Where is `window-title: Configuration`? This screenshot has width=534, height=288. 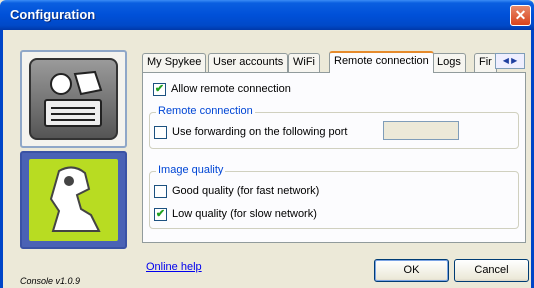
window-title: Configuration is located at coordinates (53, 14).